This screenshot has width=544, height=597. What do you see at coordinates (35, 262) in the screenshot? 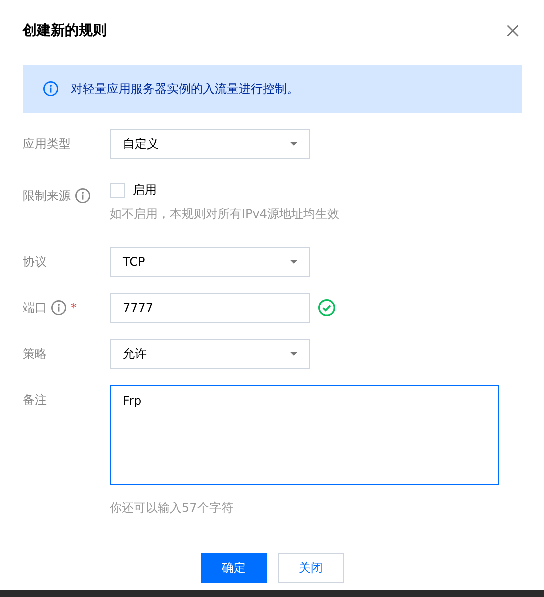
I see `field-label: 协议` at bounding box center [35, 262].